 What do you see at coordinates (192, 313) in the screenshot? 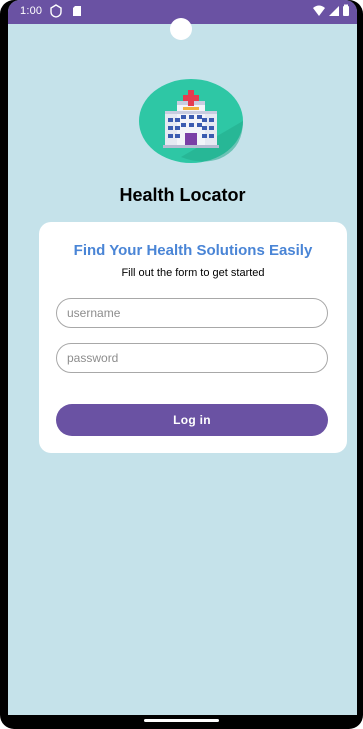
I see `username-input` at bounding box center [192, 313].